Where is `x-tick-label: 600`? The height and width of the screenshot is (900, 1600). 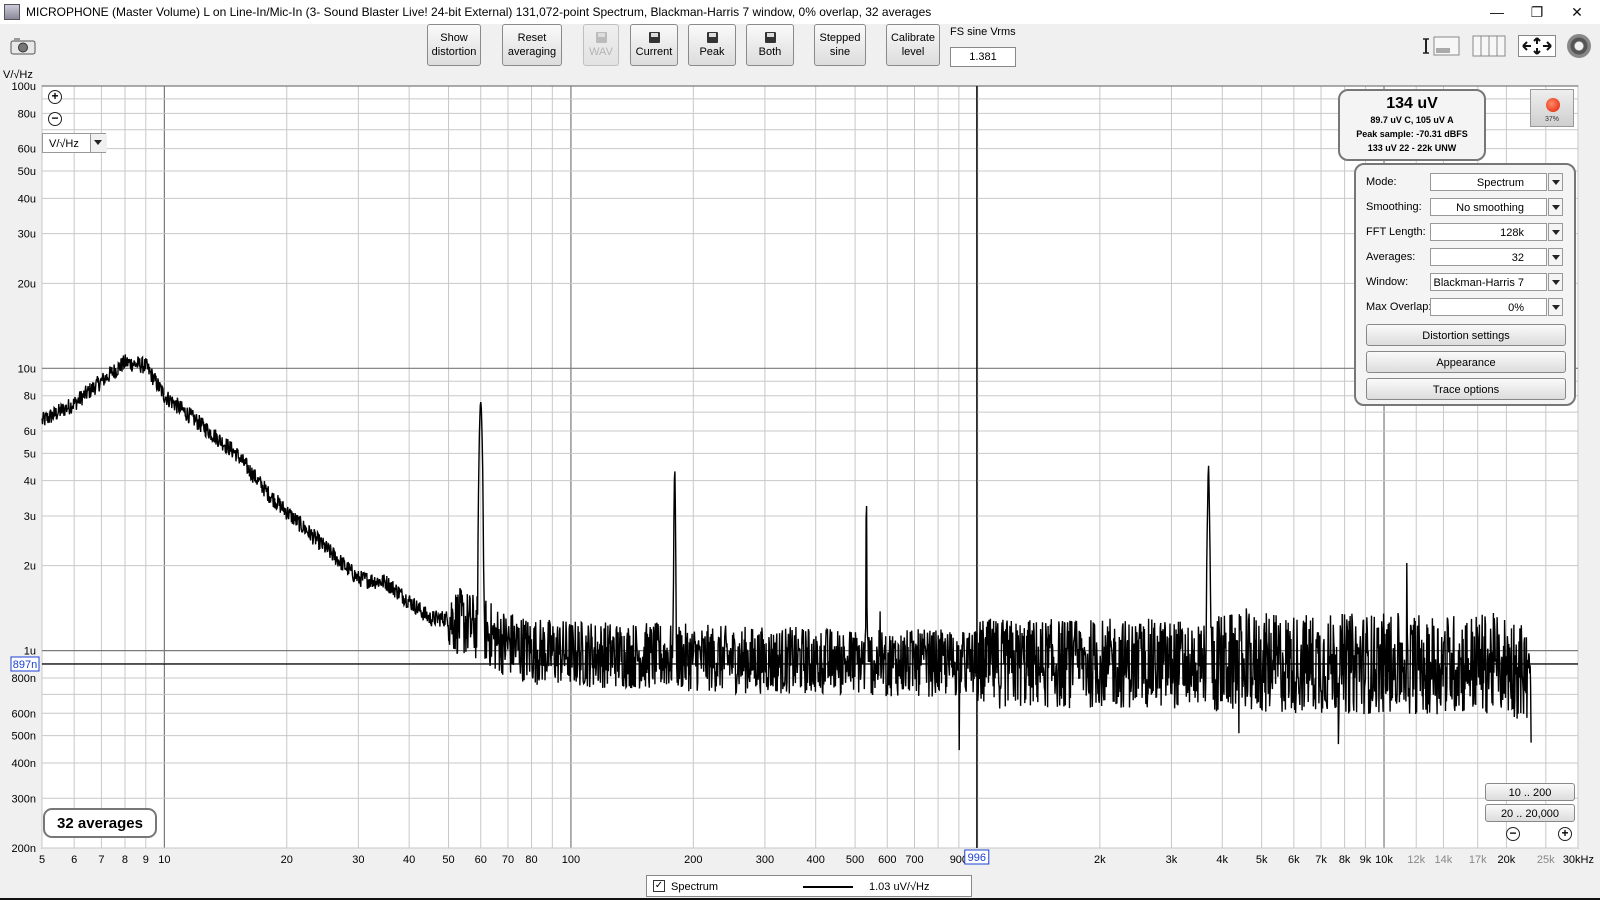
x-tick-label: 600 is located at coordinates (887, 860).